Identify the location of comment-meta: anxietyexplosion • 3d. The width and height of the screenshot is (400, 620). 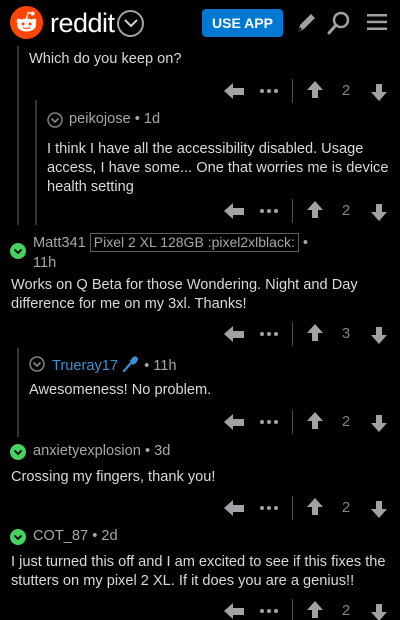
(101, 451).